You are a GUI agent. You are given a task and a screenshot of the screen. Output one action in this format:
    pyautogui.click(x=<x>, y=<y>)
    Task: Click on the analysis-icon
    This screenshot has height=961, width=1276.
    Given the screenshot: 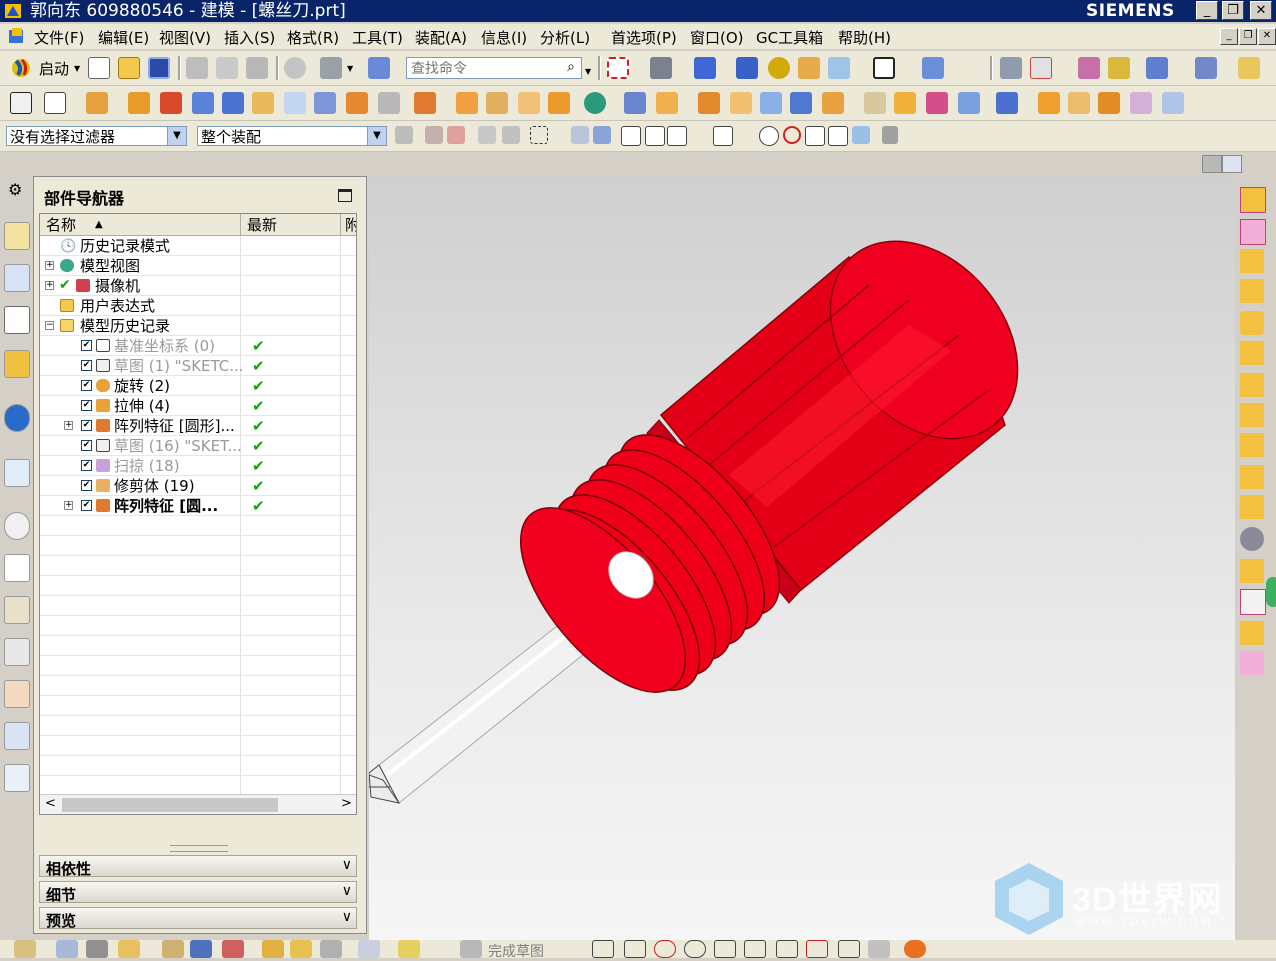 What is the action you would take?
    pyautogui.click(x=1119, y=68)
    